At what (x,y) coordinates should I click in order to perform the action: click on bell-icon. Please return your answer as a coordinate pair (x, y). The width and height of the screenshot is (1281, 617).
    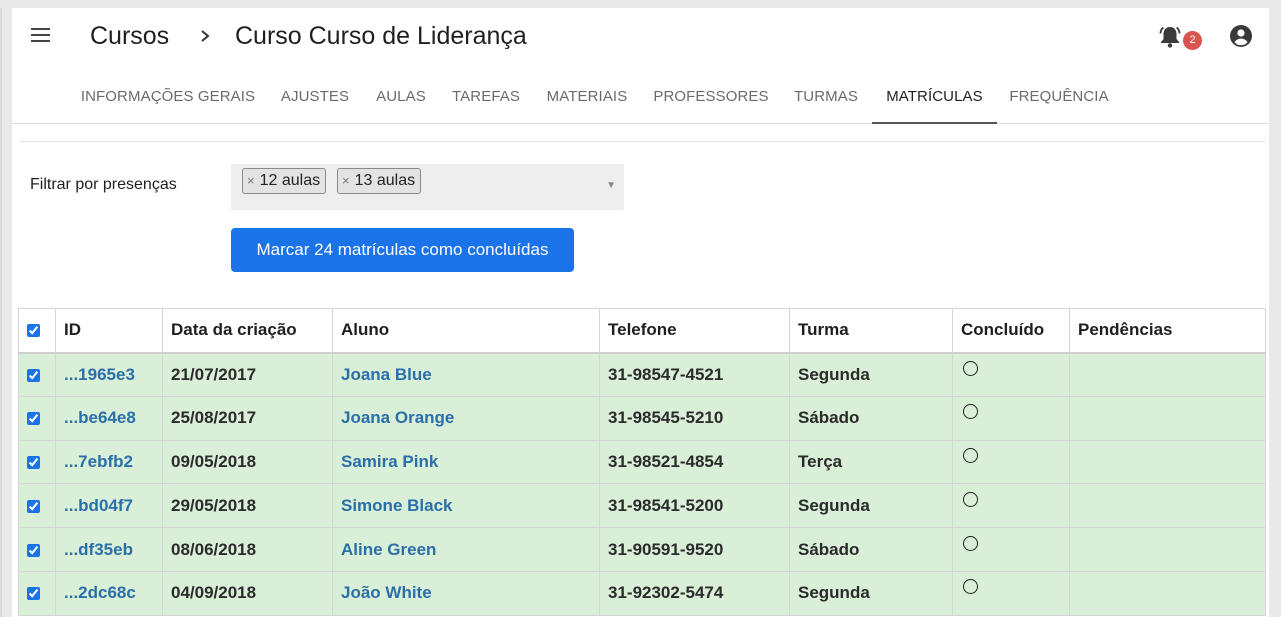
    Looking at the image, I should click on (1170, 37).